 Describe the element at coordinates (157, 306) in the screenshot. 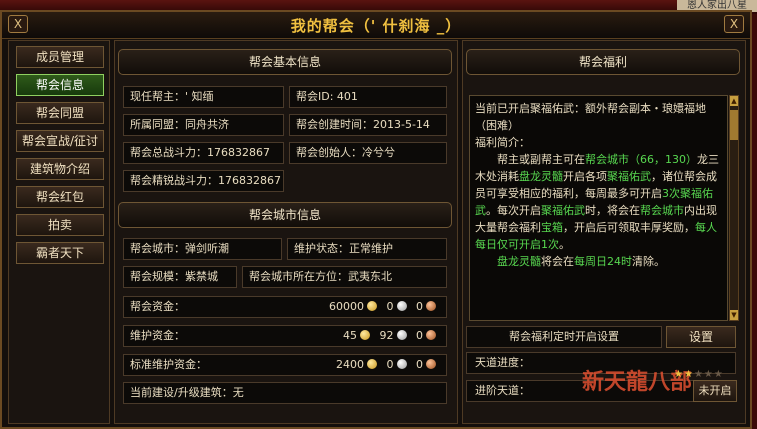

I see `funds-label: 帮会资金：` at that location.